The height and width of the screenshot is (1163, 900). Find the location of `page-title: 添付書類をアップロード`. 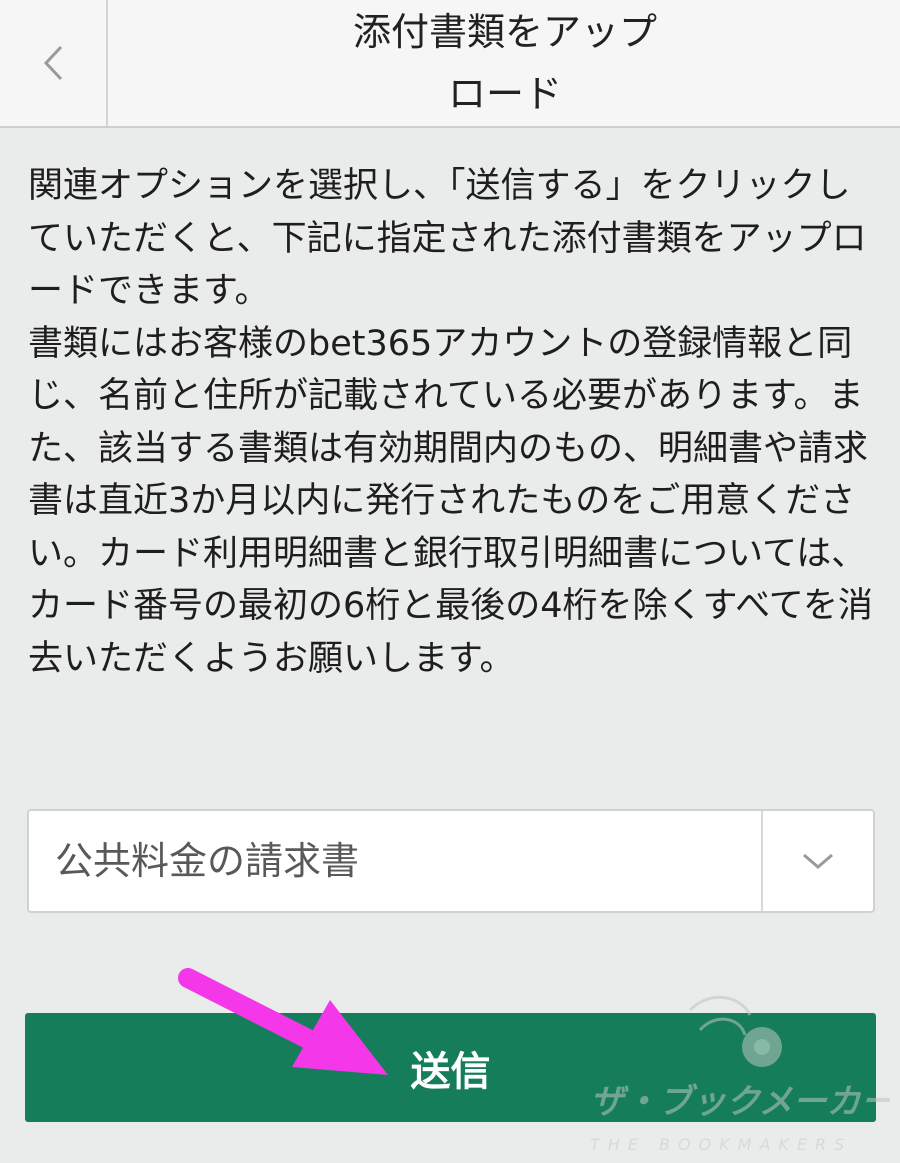

page-title: 添付書類をアップロード is located at coordinates (504, 63).